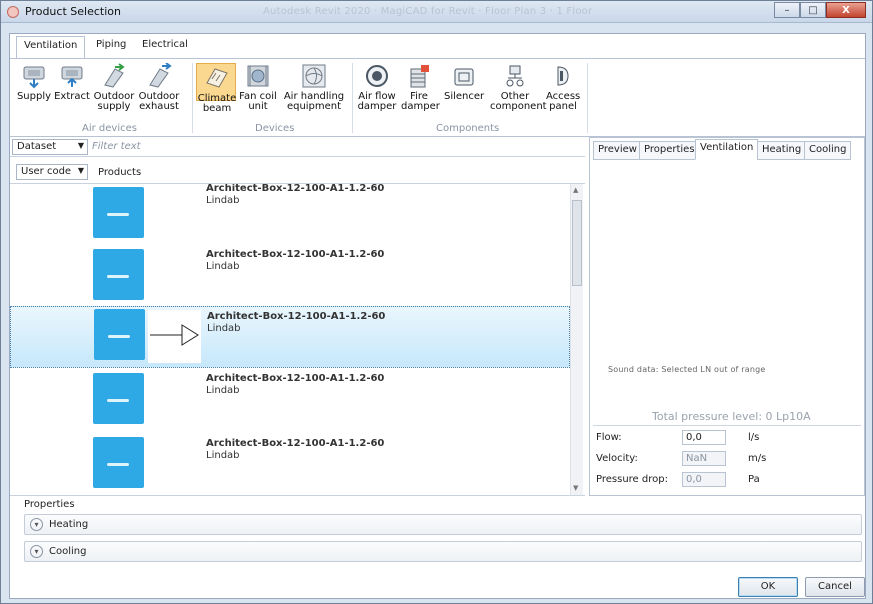 The image size is (873, 604). Describe the element at coordinates (275, 128) in the screenshot. I see `devices-group-label: Devices` at that location.